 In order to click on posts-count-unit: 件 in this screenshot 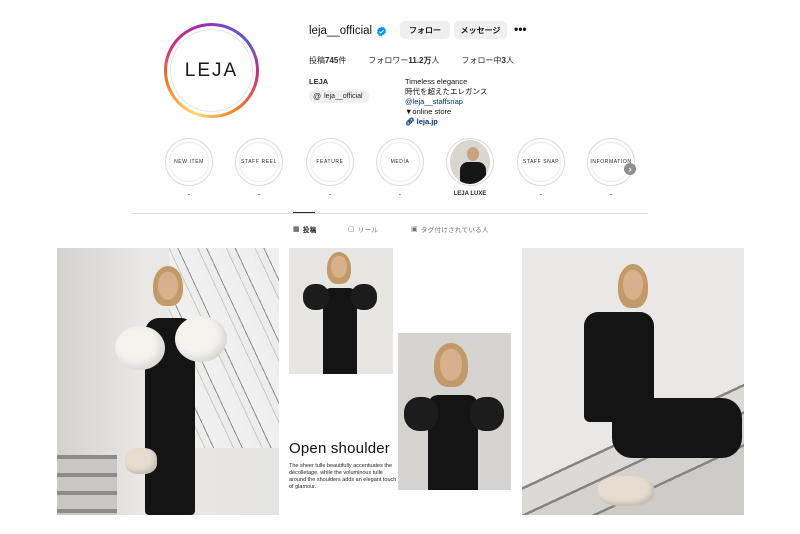, I will do `click(342, 60)`.